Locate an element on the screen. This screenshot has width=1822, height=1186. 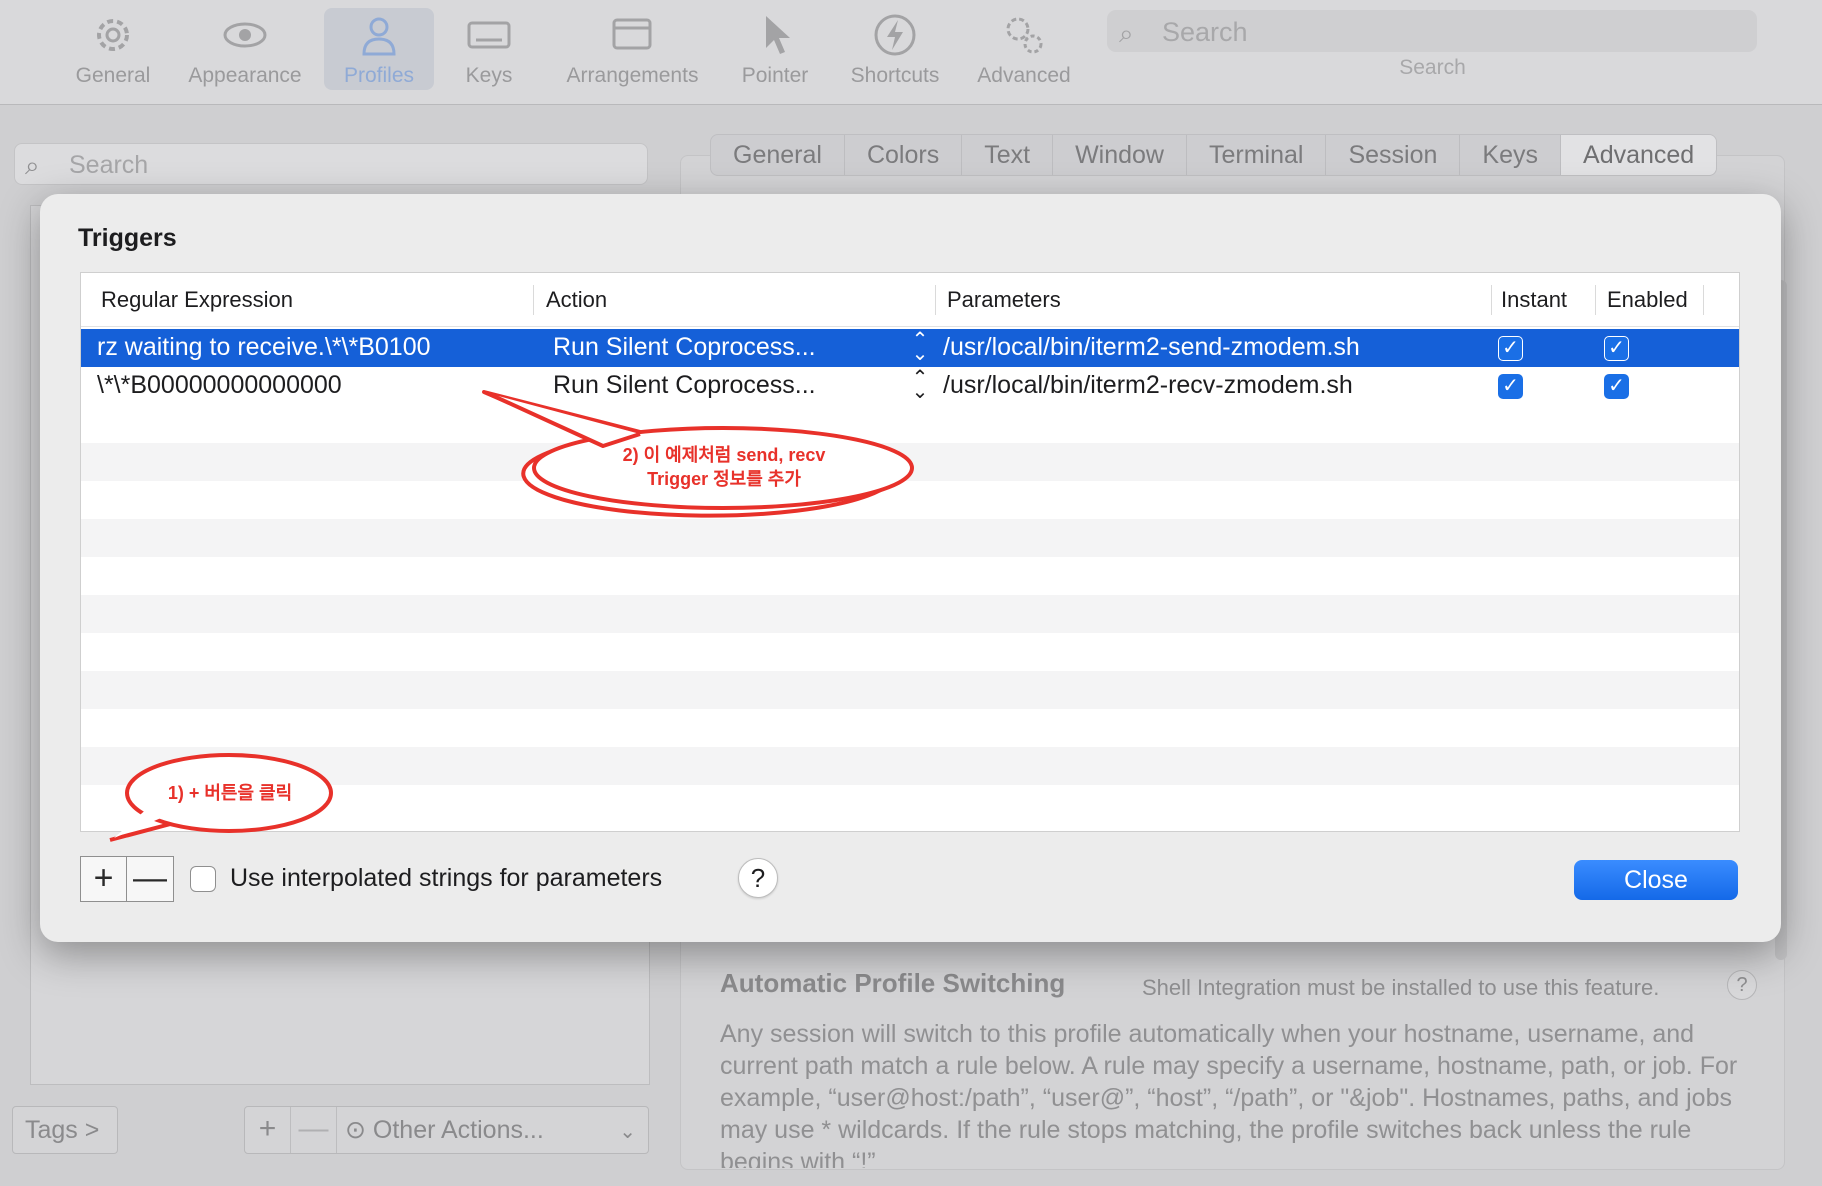
toolbar-profiles: Profiles is located at coordinates (379, 49).